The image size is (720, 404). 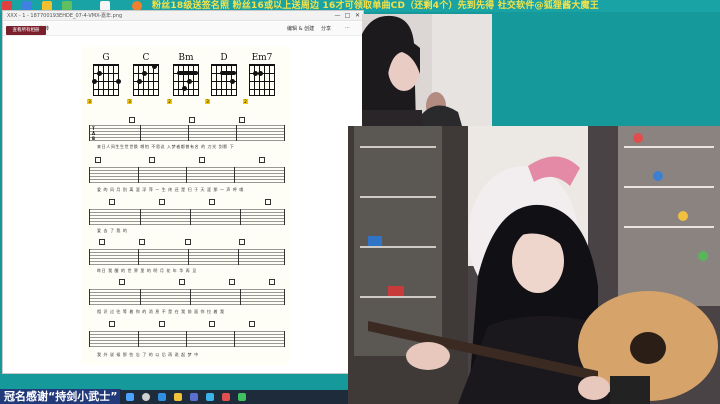 What do you see at coordinates (147, 270) in the screenshot?
I see `lyric-line: 昨日 我 醒 的 世 界 里 的 明 月 花 年 华 再 见` at bounding box center [147, 270].